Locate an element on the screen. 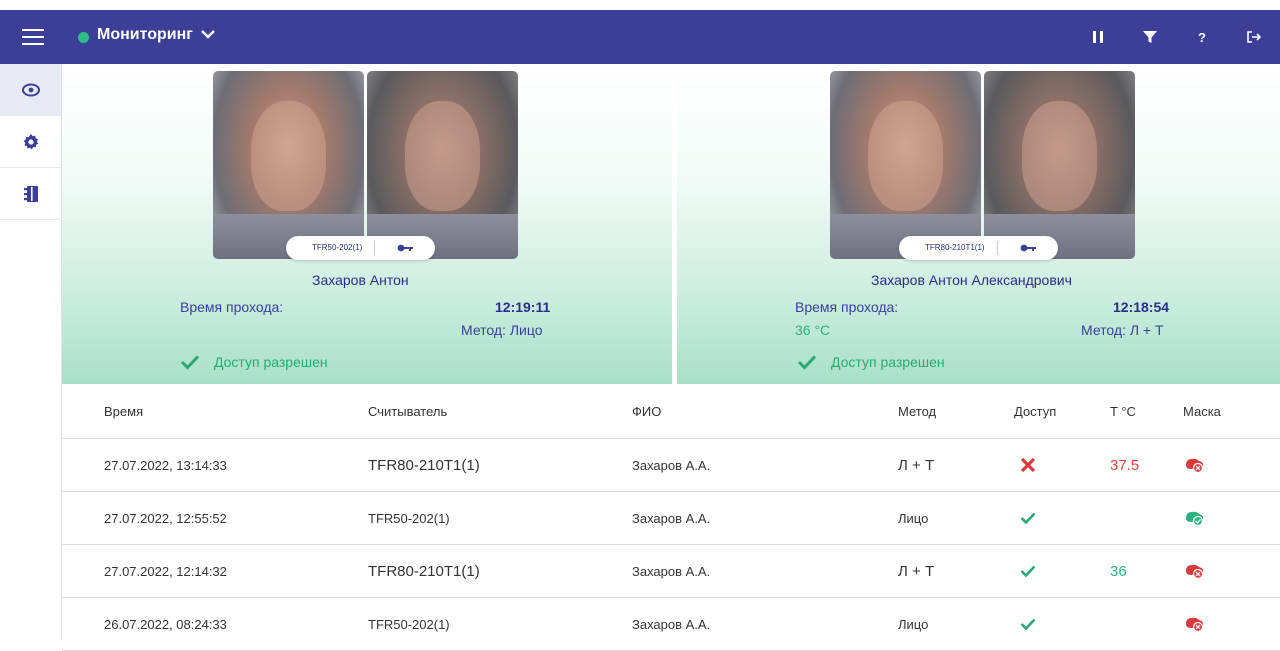 The width and height of the screenshot is (1280, 651). header-time: Время is located at coordinates (123, 411).